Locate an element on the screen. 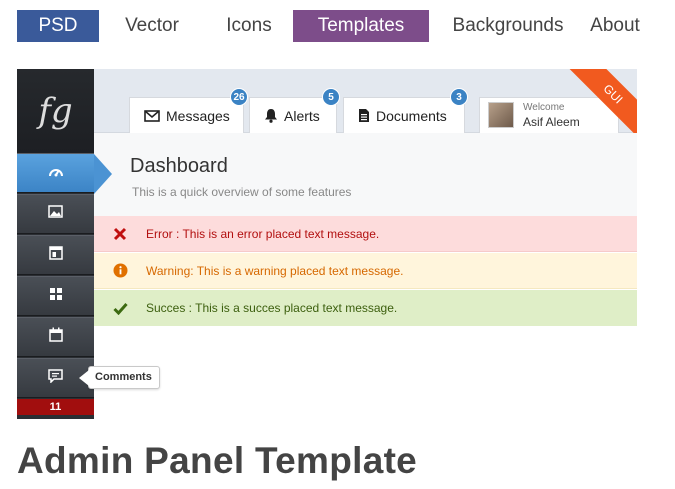 This screenshot has height=489, width=675. checkmark-icon is located at coordinates (120, 308).